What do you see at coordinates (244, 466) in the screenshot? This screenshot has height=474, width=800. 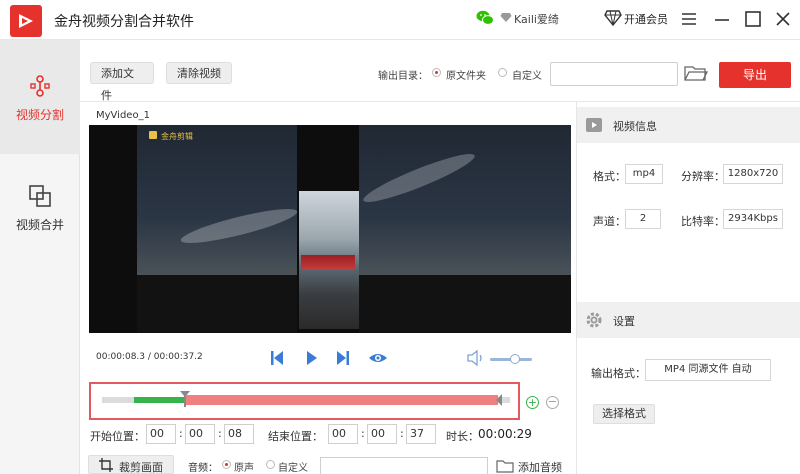 I see `radio-original-audio-label: 原声` at bounding box center [244, 466].